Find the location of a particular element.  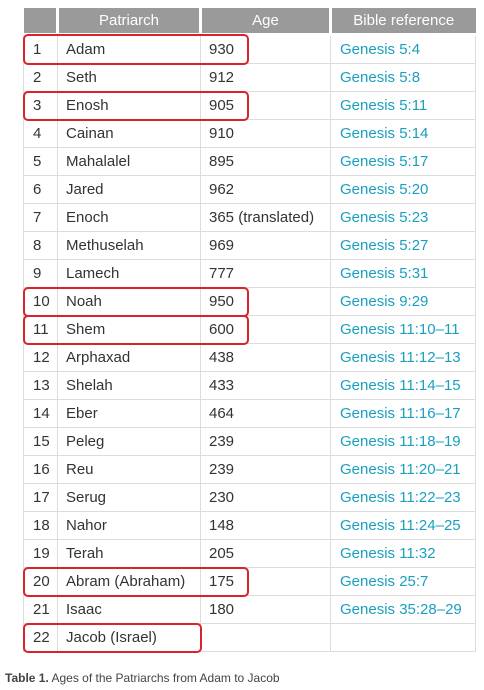

table-header-row: Patriarch Age Bible reference is located at coordinates (249, 22).